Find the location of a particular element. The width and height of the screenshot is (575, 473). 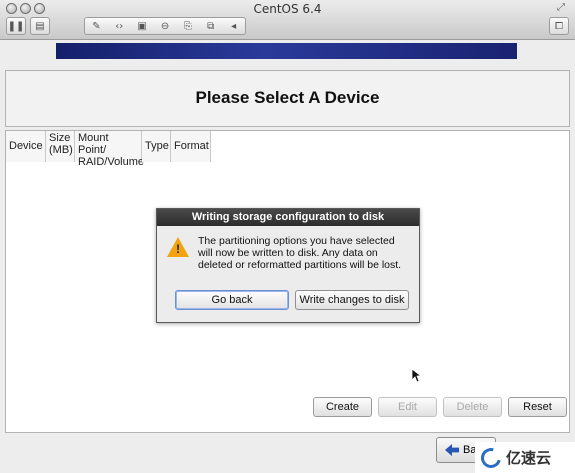

reset-button: Reset is located at coordinates (537, 407).